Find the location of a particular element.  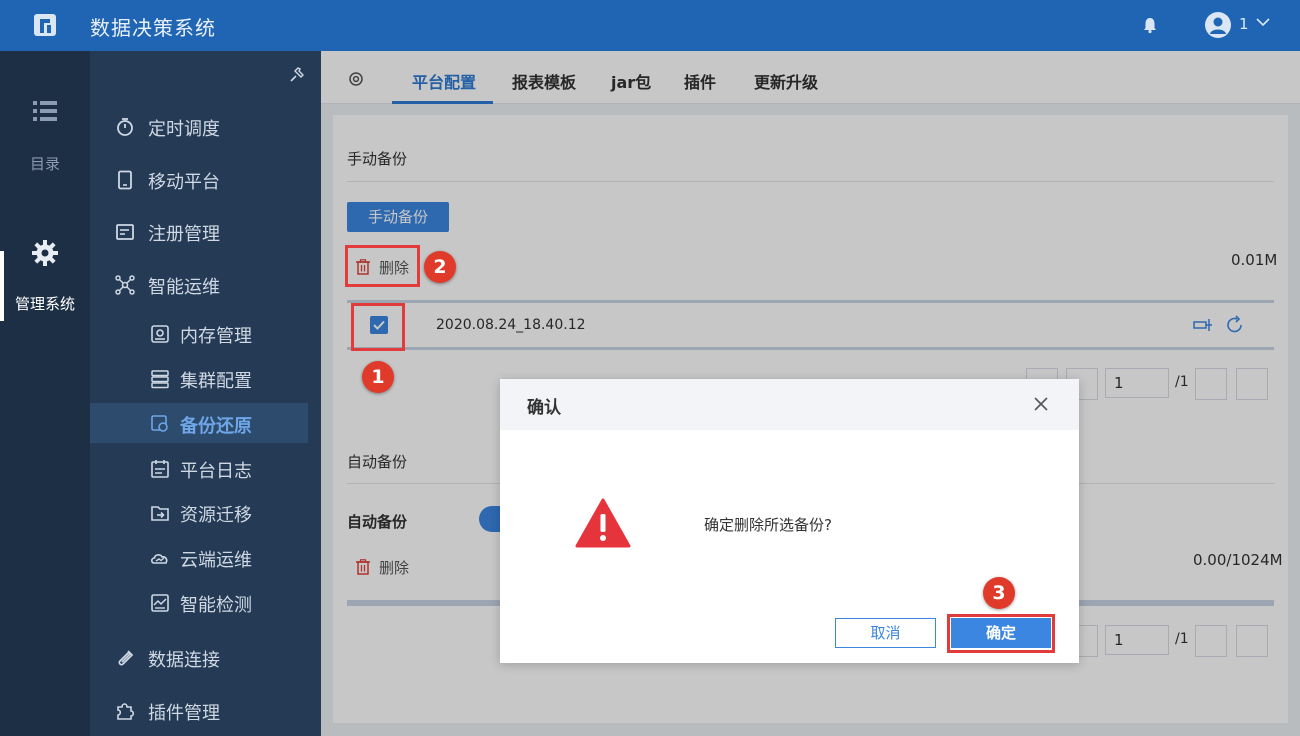

sidebar-item-ops: 智能运维 is located at coordinates (199, 284).